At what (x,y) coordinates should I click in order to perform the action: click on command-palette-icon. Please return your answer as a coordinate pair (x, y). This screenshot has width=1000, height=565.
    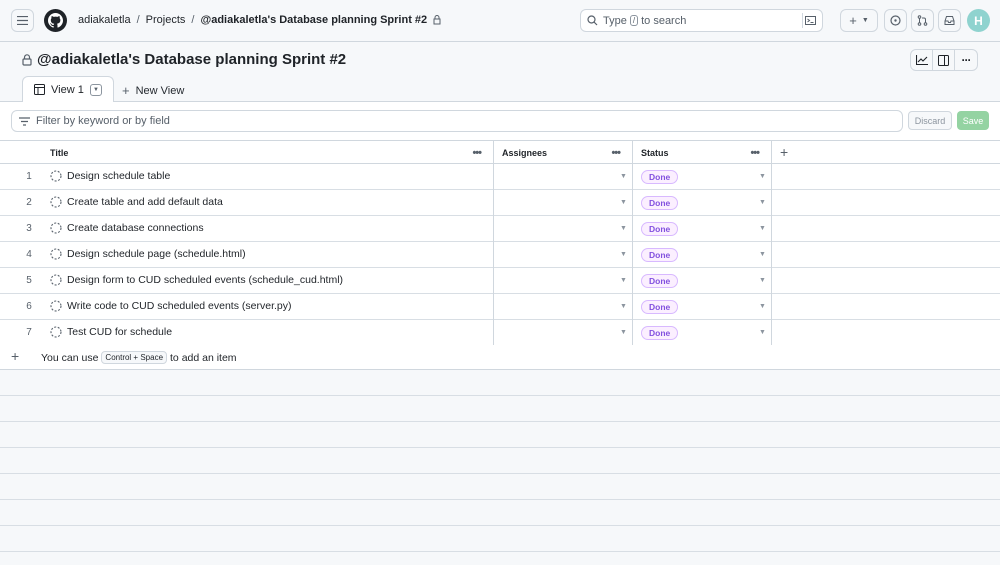
    Looking at the image, I should click on (810, 20).